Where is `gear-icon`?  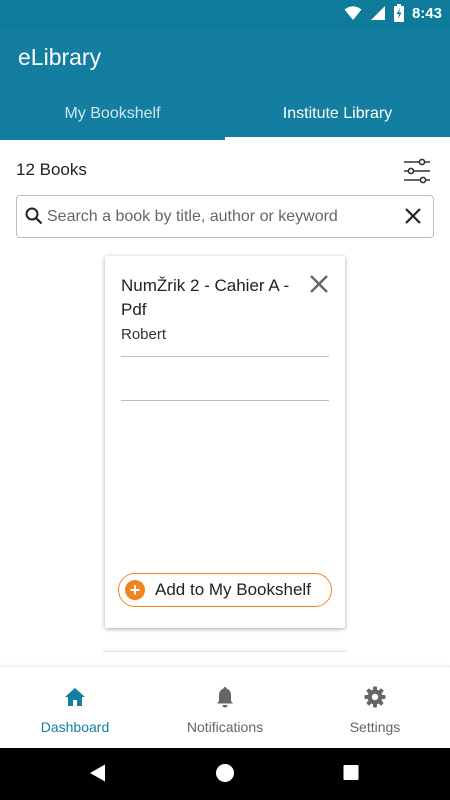
gear-icon is located at coordinates (375, 697).